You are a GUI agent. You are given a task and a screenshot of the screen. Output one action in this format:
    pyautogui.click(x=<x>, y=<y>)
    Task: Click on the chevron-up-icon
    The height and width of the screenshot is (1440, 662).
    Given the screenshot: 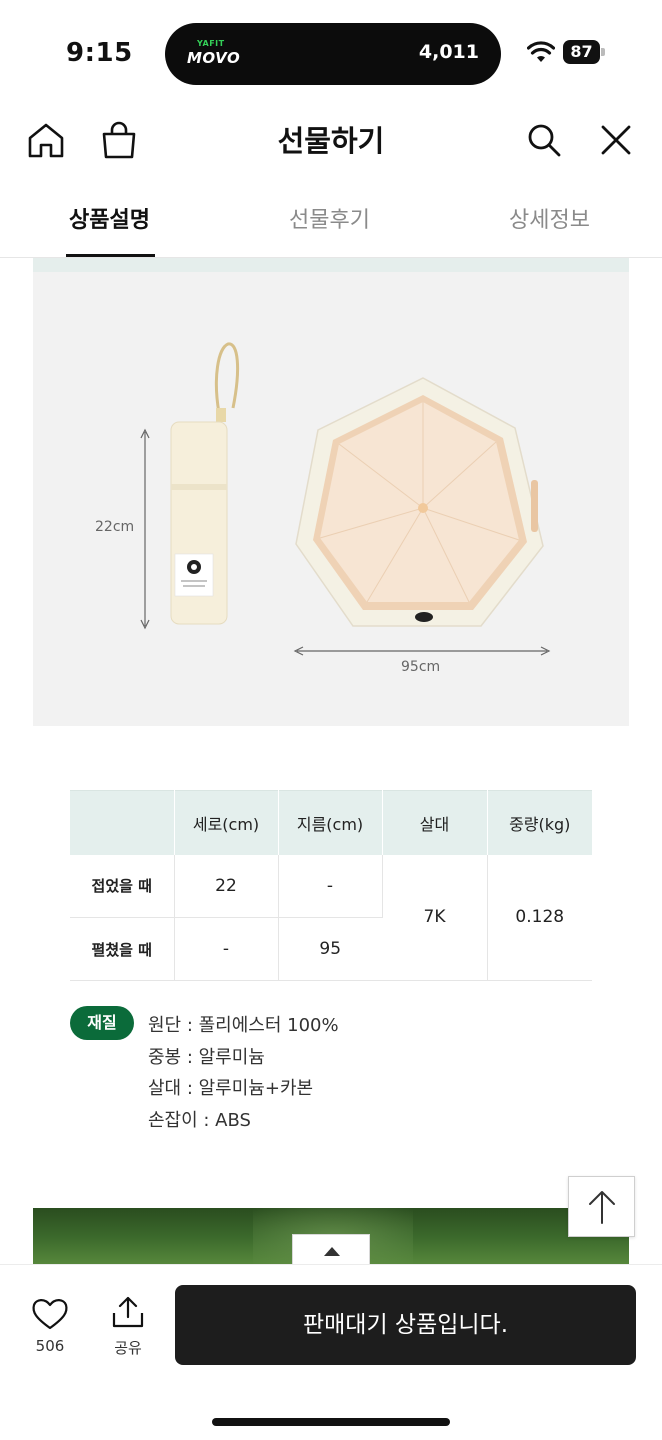 What is the action you would take?
    pyautogui.click(x=332, y=1251)
    